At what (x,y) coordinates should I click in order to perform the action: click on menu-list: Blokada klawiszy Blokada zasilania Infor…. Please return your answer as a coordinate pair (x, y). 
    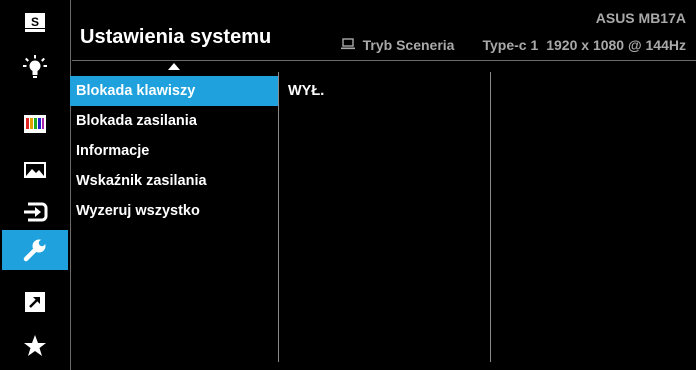
    Looking at the image, I should click on (174, 151).